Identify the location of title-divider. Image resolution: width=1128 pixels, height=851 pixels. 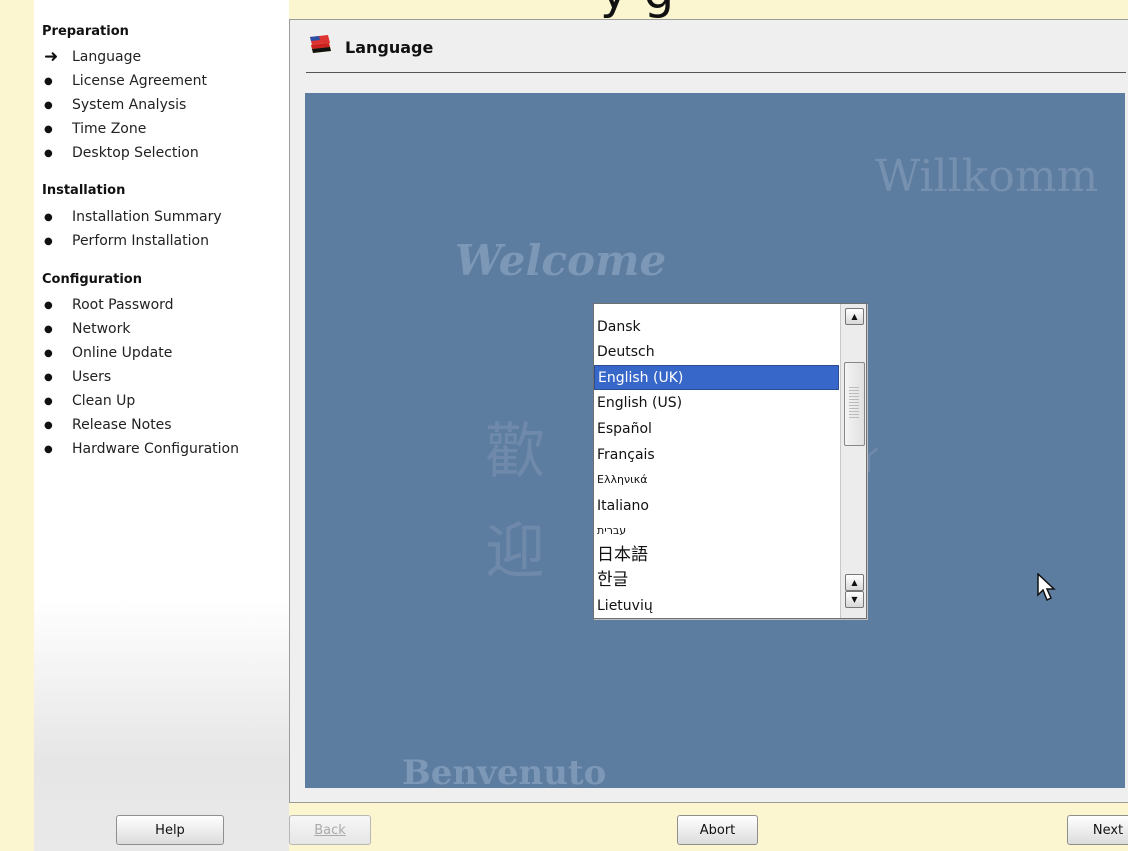
(716, 72).